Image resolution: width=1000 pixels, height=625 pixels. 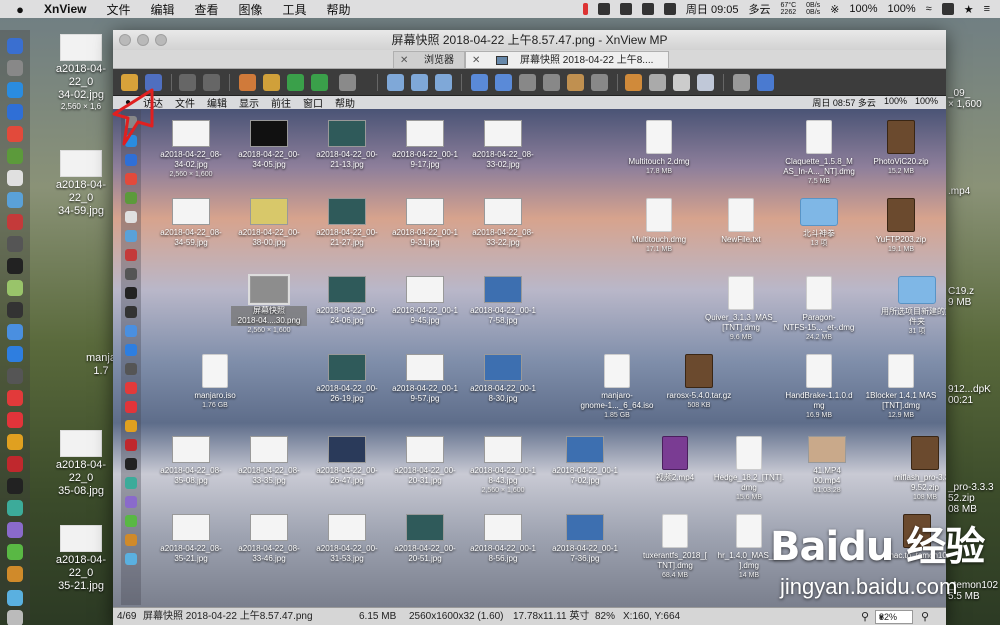 What do you see at coordinates (15, 617) in the screenshot?
I see `trash-icon` at bounding box center [15, 617].